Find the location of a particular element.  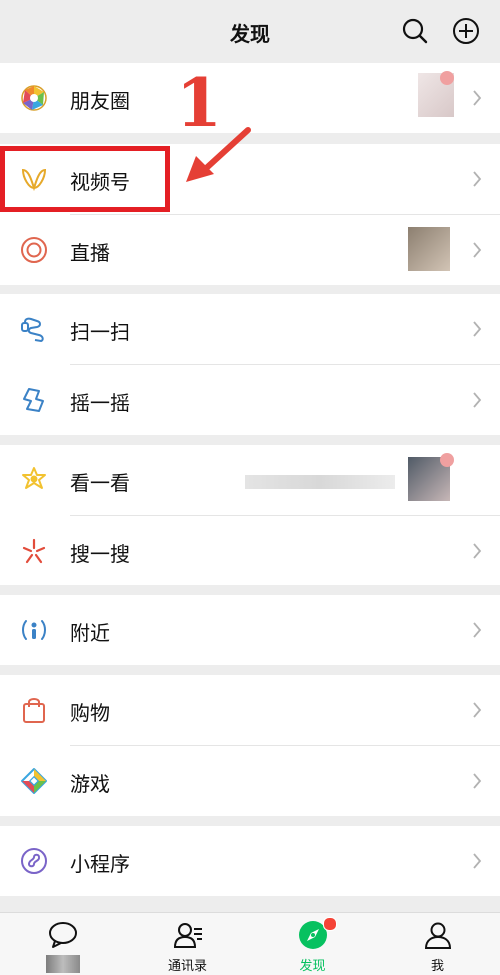

moments-icon is located at coordinates (34, 98).